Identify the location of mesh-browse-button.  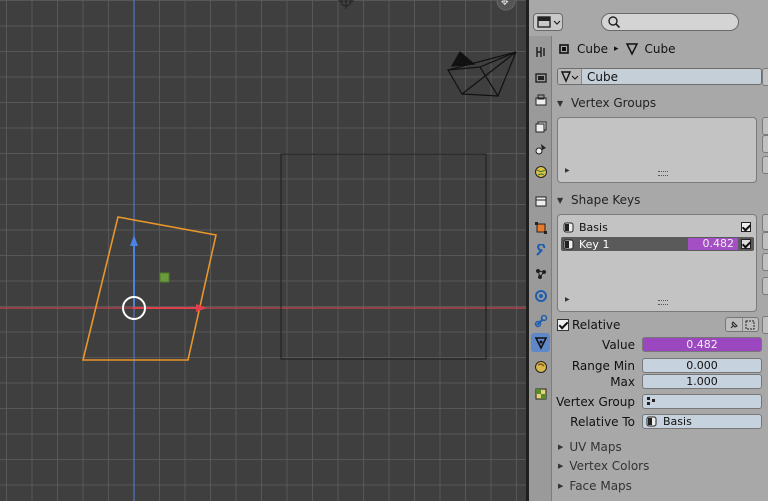
(570, 76).